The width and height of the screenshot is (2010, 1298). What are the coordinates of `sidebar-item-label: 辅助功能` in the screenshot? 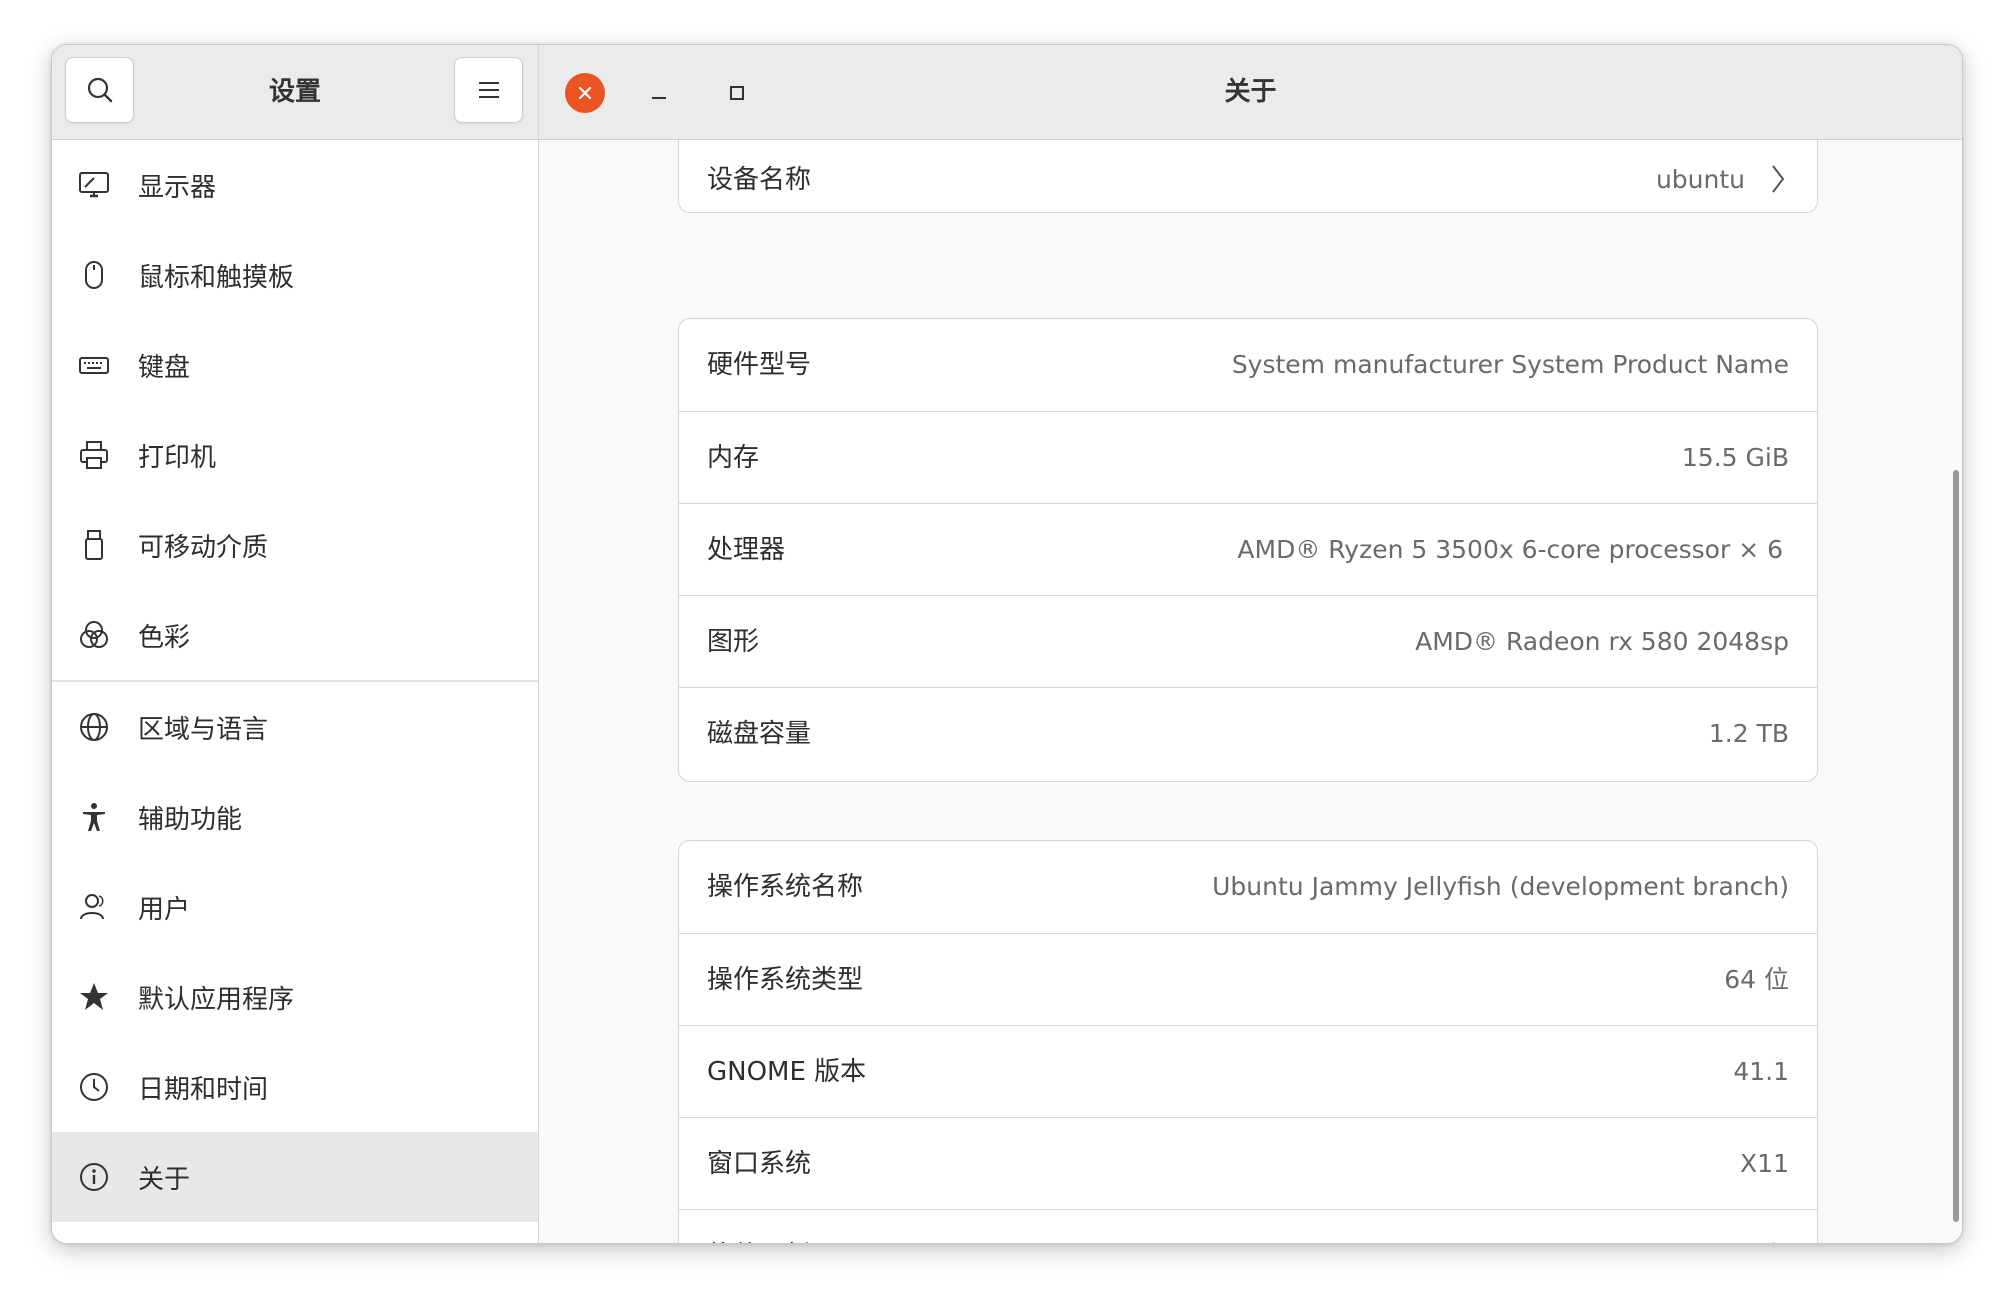 It's located at (190, 819).